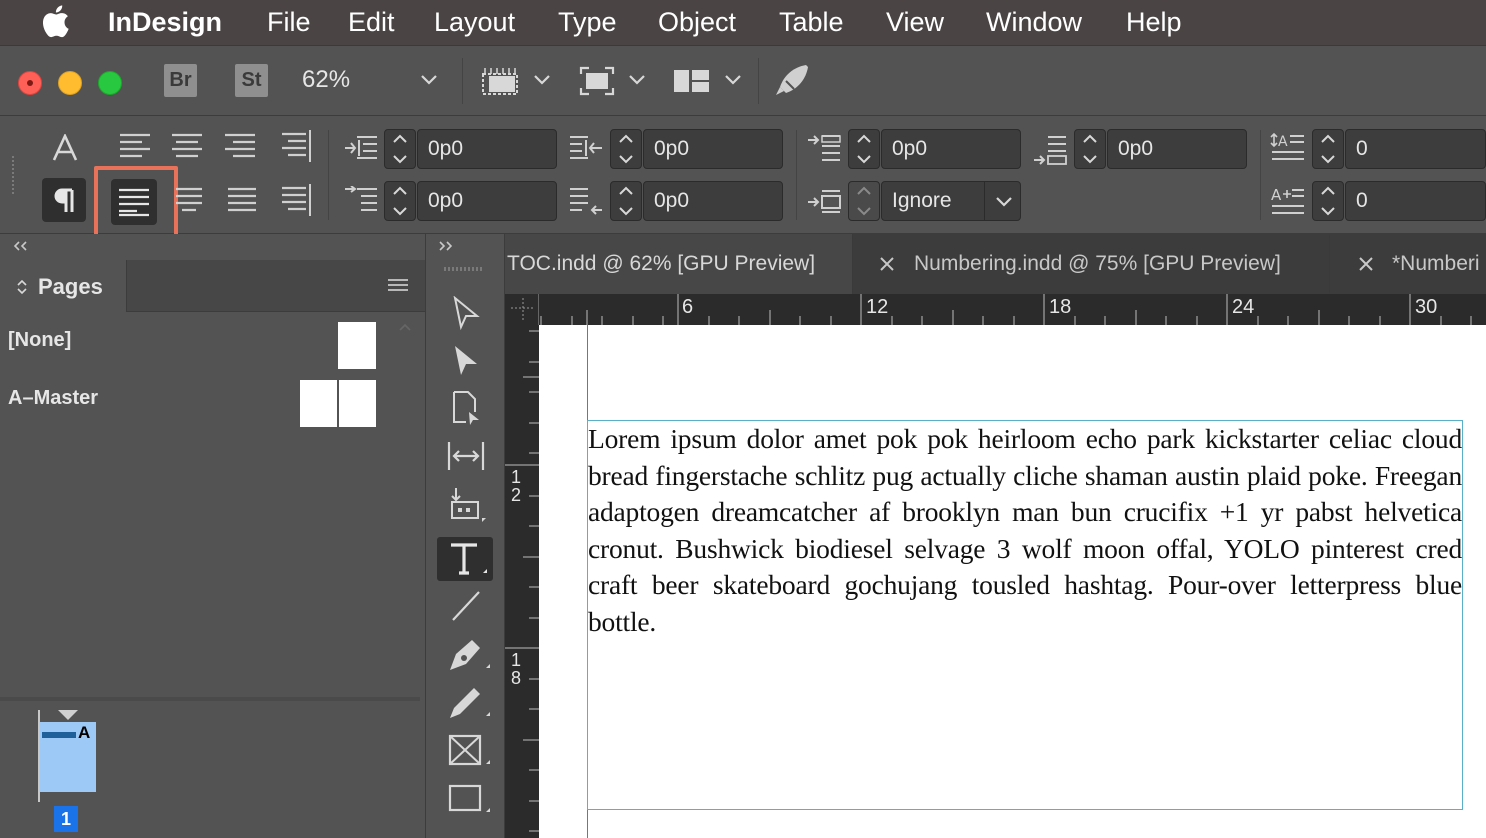 Image resolution: width=1486 pixels, height=838 pixels. Describe the element at coordinates (1415, 149) in the screenshot. I see `drop-cap-lines-field: 0` at that location.